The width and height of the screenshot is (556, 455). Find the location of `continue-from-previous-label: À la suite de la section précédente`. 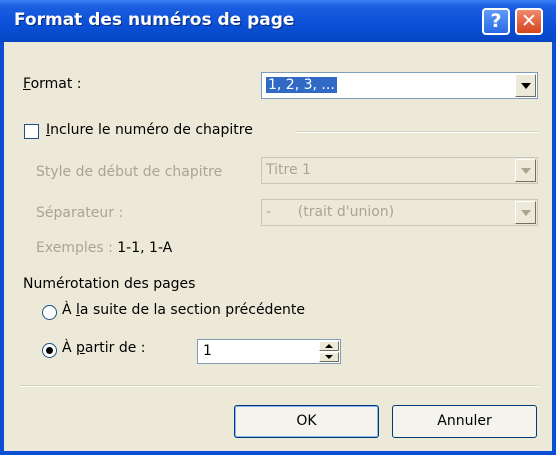

continue-from-previous-label: À la suite de la section précédente is located at coordinates (184, 310).